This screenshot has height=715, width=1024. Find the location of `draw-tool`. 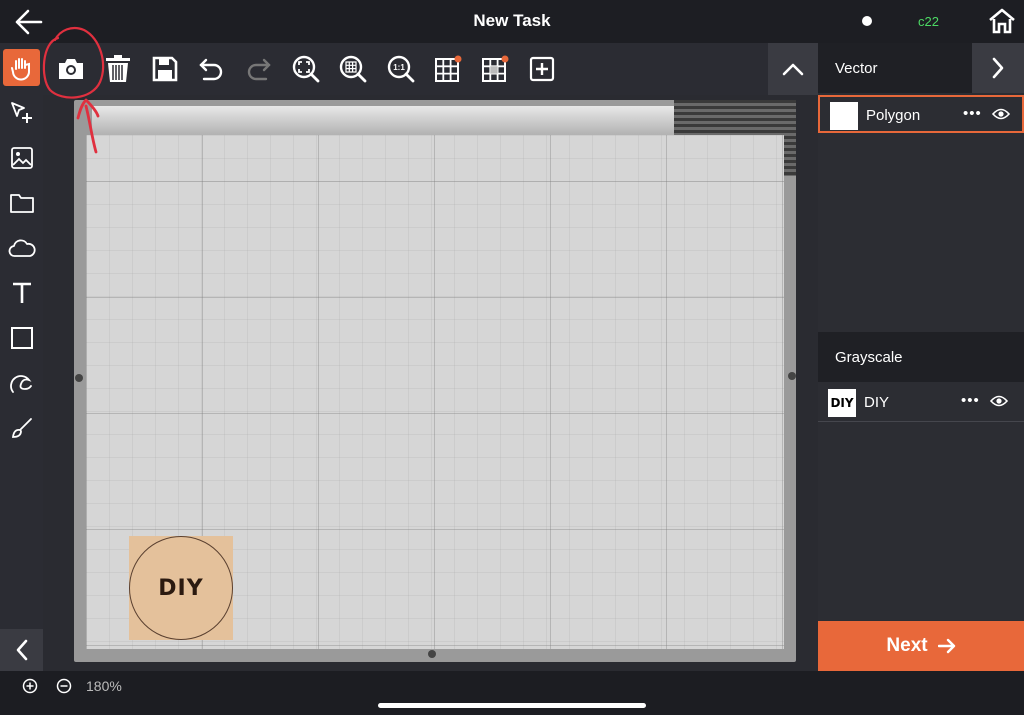

draw-tool is located at coordinates (21, 382).